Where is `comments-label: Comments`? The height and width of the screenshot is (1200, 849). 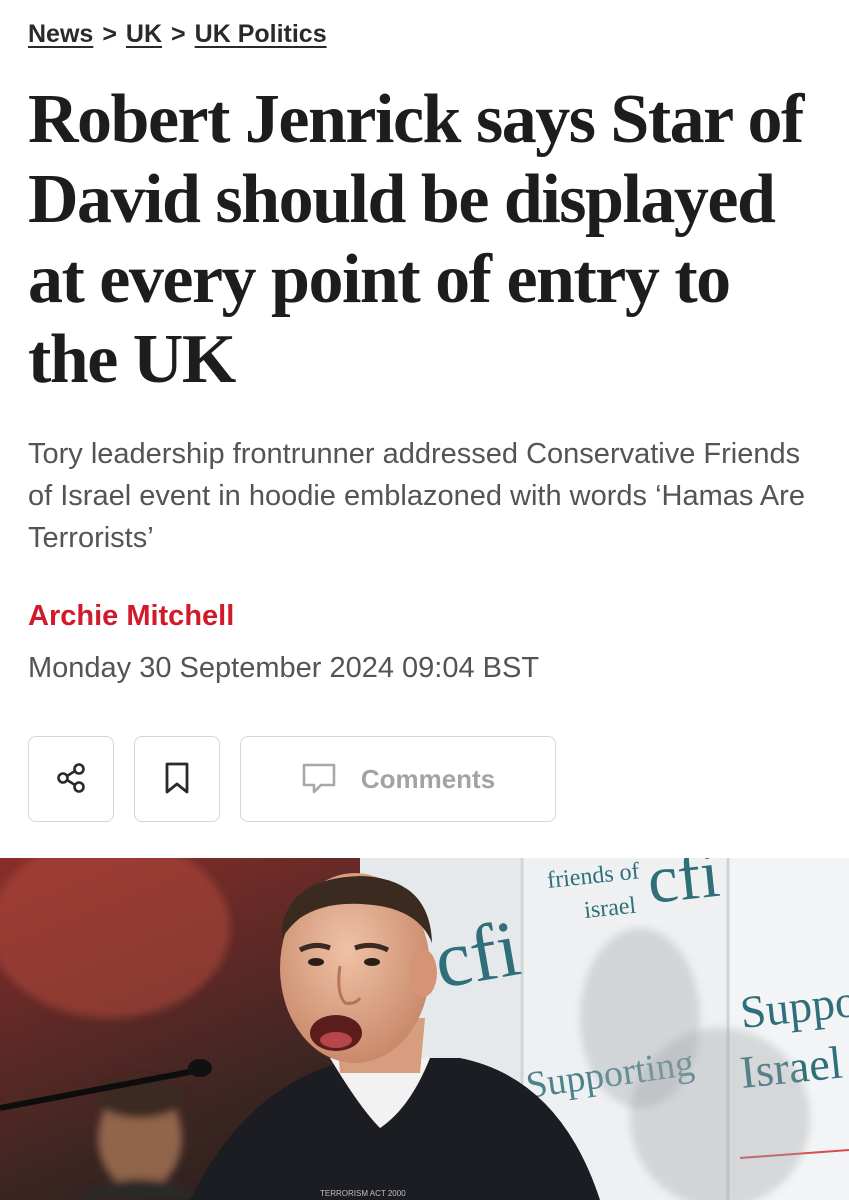 comments-label: Comments is located at coordinates (428, 778).